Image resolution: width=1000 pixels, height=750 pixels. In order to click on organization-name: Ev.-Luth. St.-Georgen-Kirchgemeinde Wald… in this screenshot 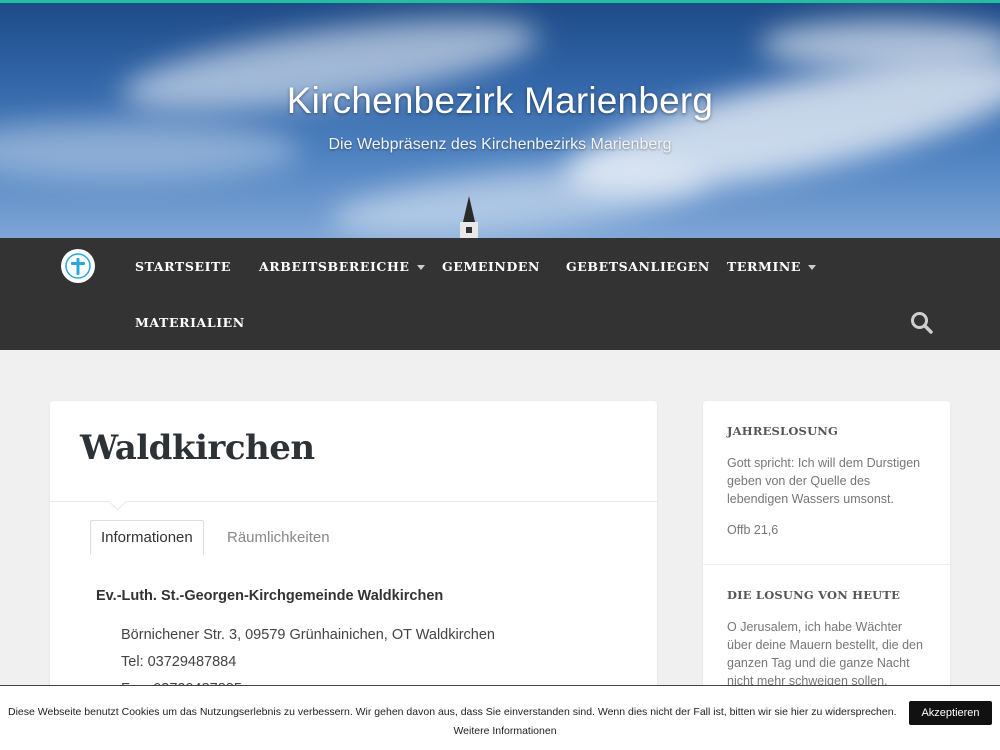, I will do `click(270, 596)`.